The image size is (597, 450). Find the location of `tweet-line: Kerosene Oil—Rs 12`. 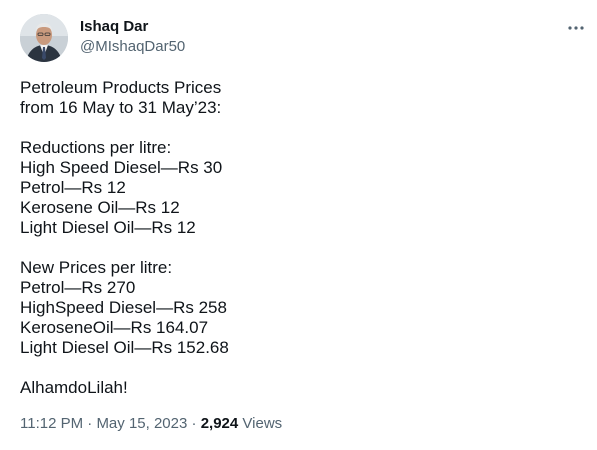

tweet-line: Kerosene Oil—Rs 12 is located at coordinates (100, 207).